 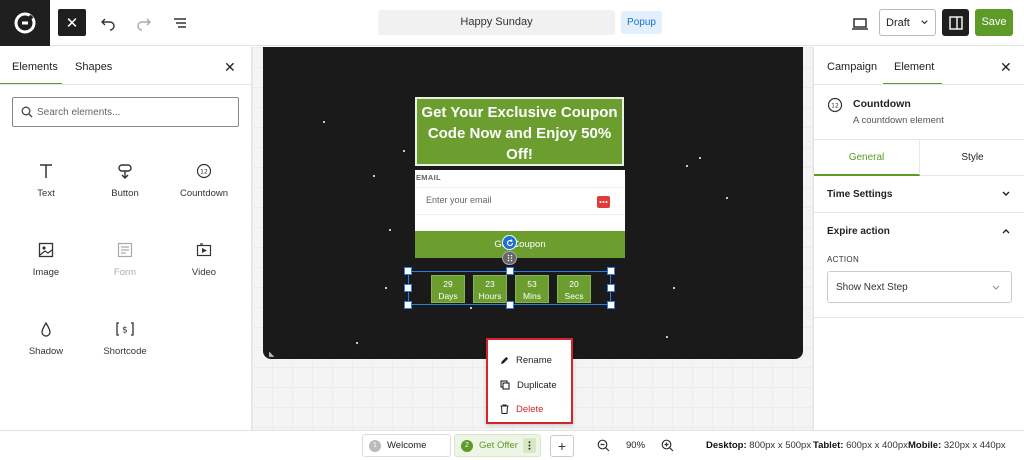 What do you see at coordinates (496, 22) in the screenshot?
I see `campaign-name-field: Happy Sunday` at bounding box center [496, 22].